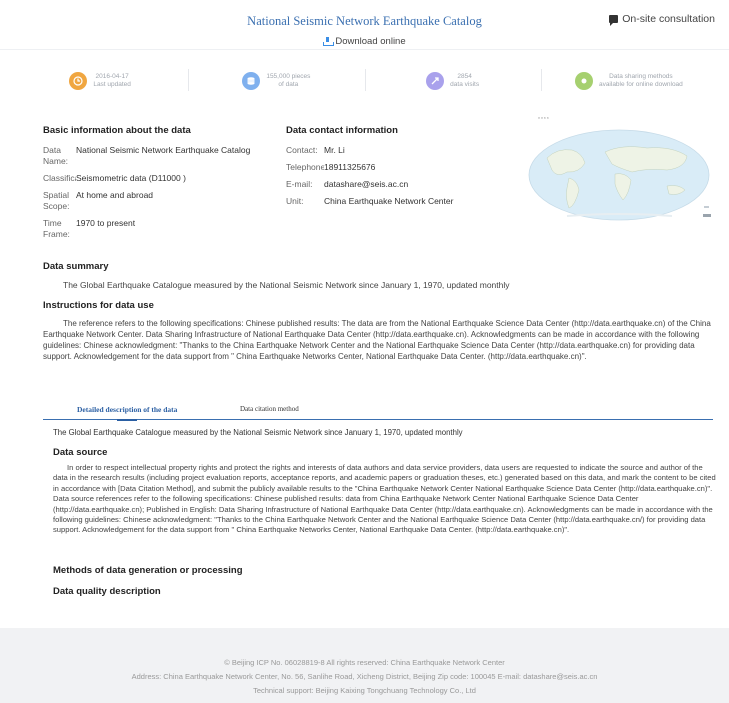 The width and height of the screenshot is (729, 703). I want to click on info-row: Spatial Scope: At home and abroad, so click(158, 201).